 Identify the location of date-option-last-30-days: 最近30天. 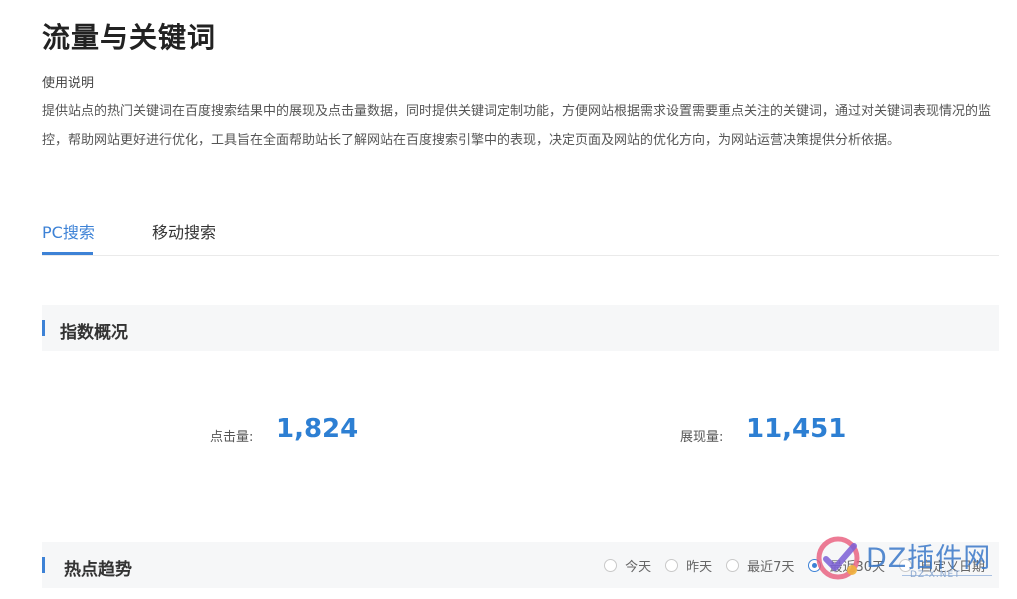
(846, 565).